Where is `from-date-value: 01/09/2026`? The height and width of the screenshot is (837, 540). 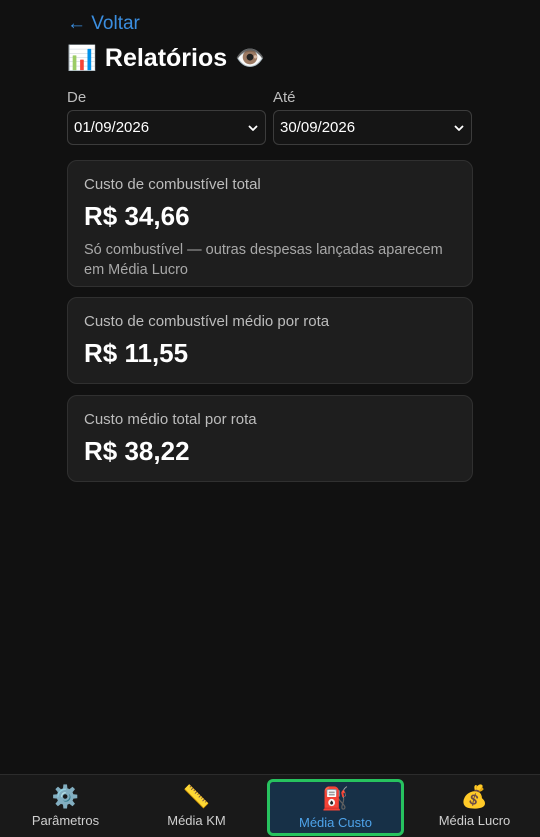
from-date-value: 01/09/2026 is located at coordinates (112, 127).